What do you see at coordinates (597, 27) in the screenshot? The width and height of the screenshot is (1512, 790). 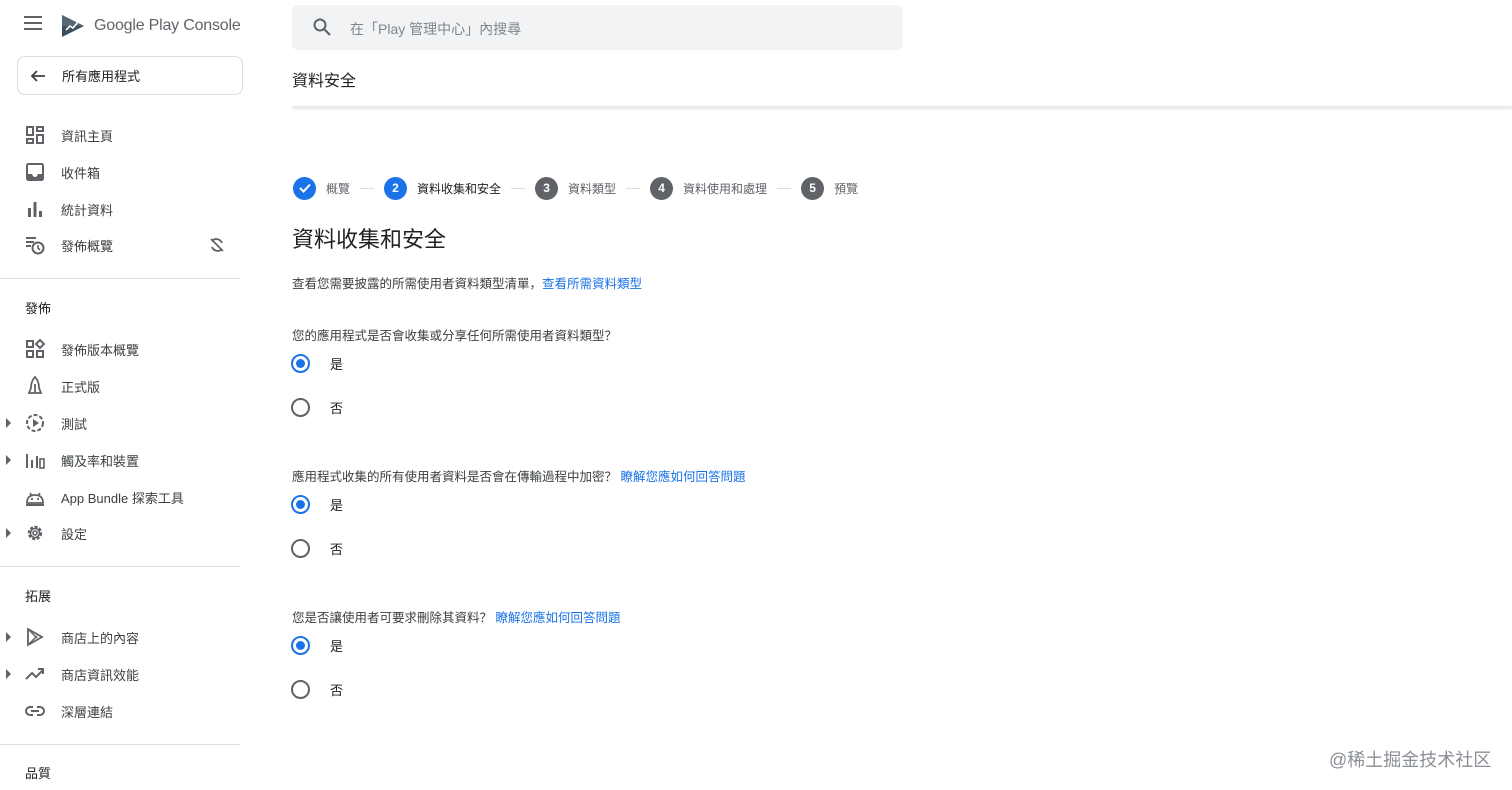 I see `search-bar: 在「Play 管理中心」內搜尋` at bounding box center [597, 27].